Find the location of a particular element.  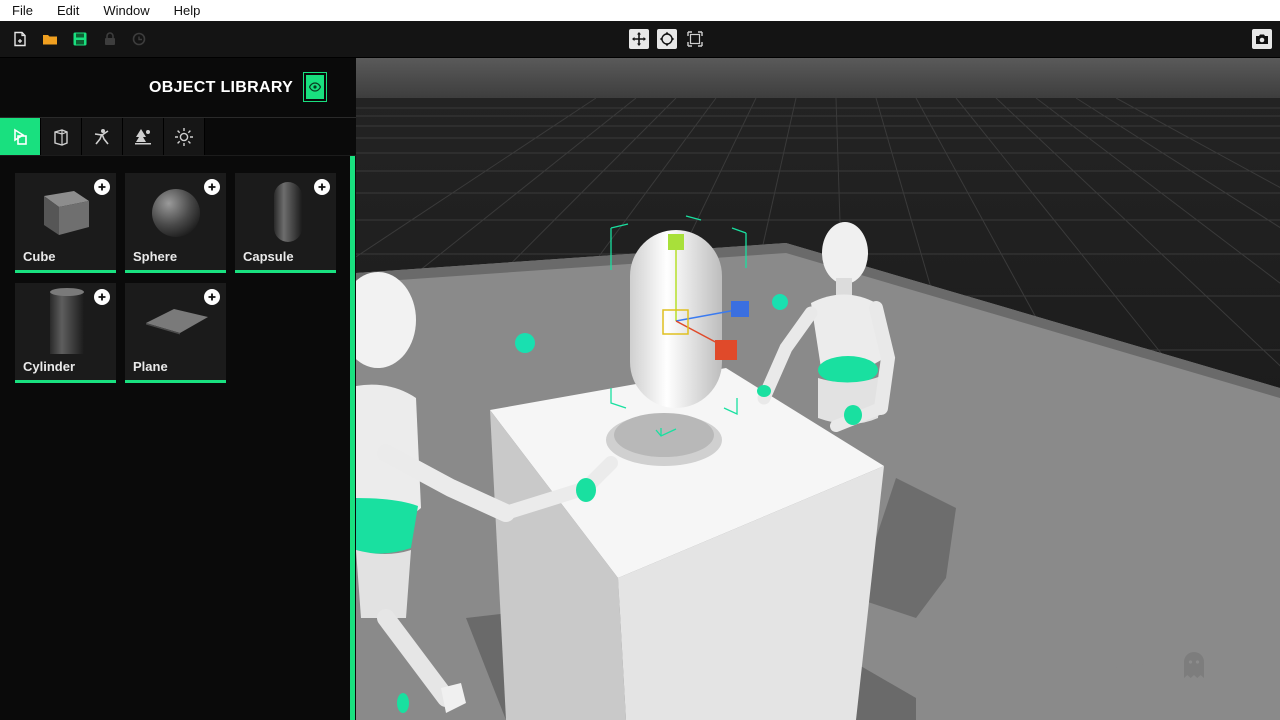

rotate-icon is located at coordinates (667, 39).